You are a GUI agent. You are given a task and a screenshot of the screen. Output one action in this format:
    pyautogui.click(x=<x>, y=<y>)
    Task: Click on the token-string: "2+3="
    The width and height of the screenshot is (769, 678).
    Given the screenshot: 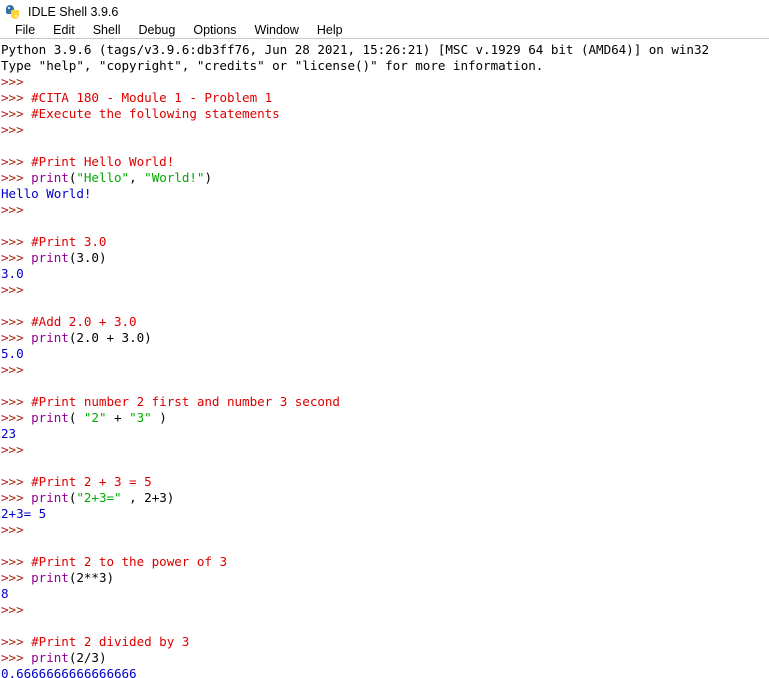 What is the action you would take?
    pyautogui.click(x=99, y=497)
    